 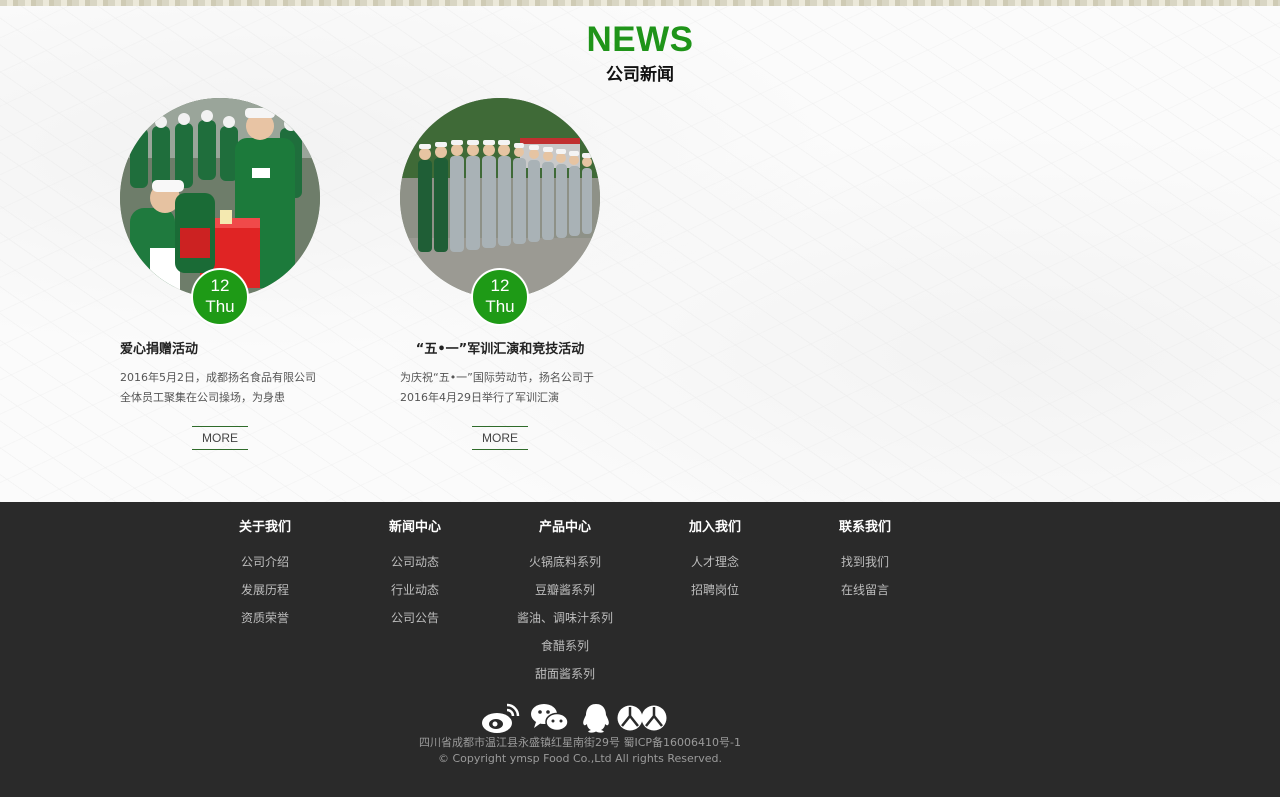 I want to click on footer-link: 公司动态, so click(x=415, y=562).